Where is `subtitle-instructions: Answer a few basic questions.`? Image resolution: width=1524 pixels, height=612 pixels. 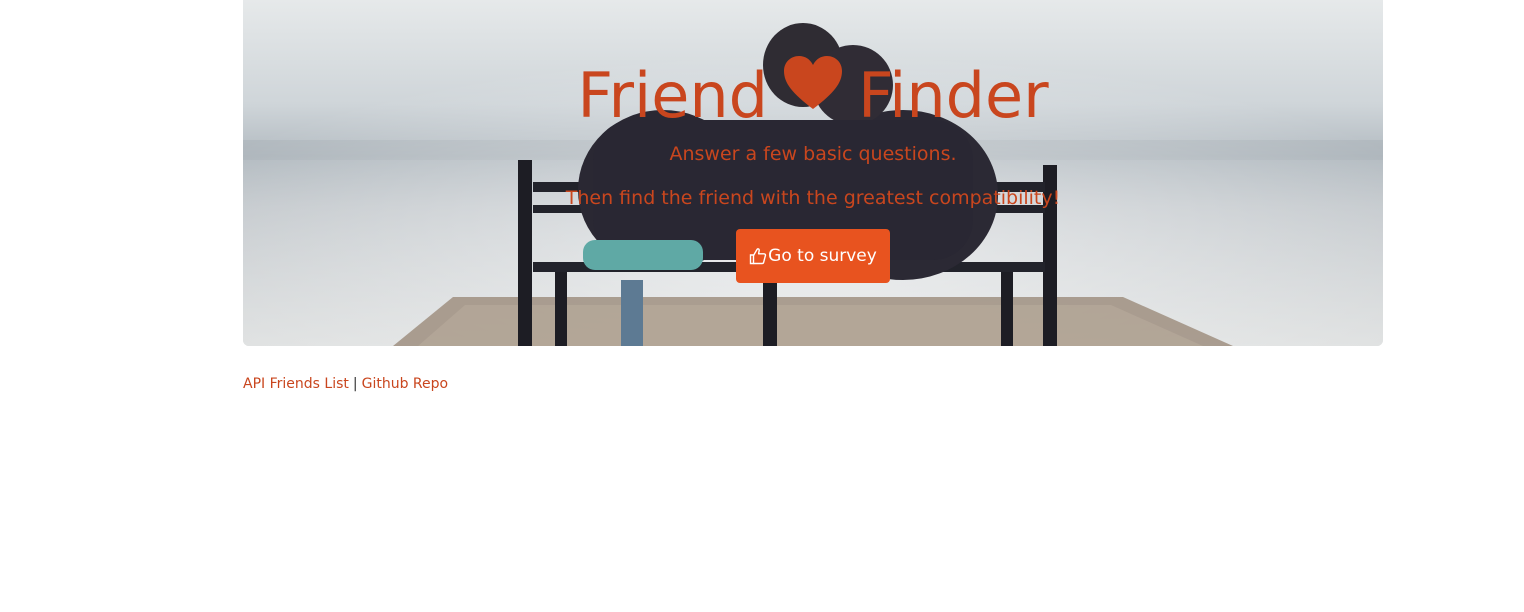
subtitle-instructions: Answer a few basic questions. is located at coordinates (813, 154).